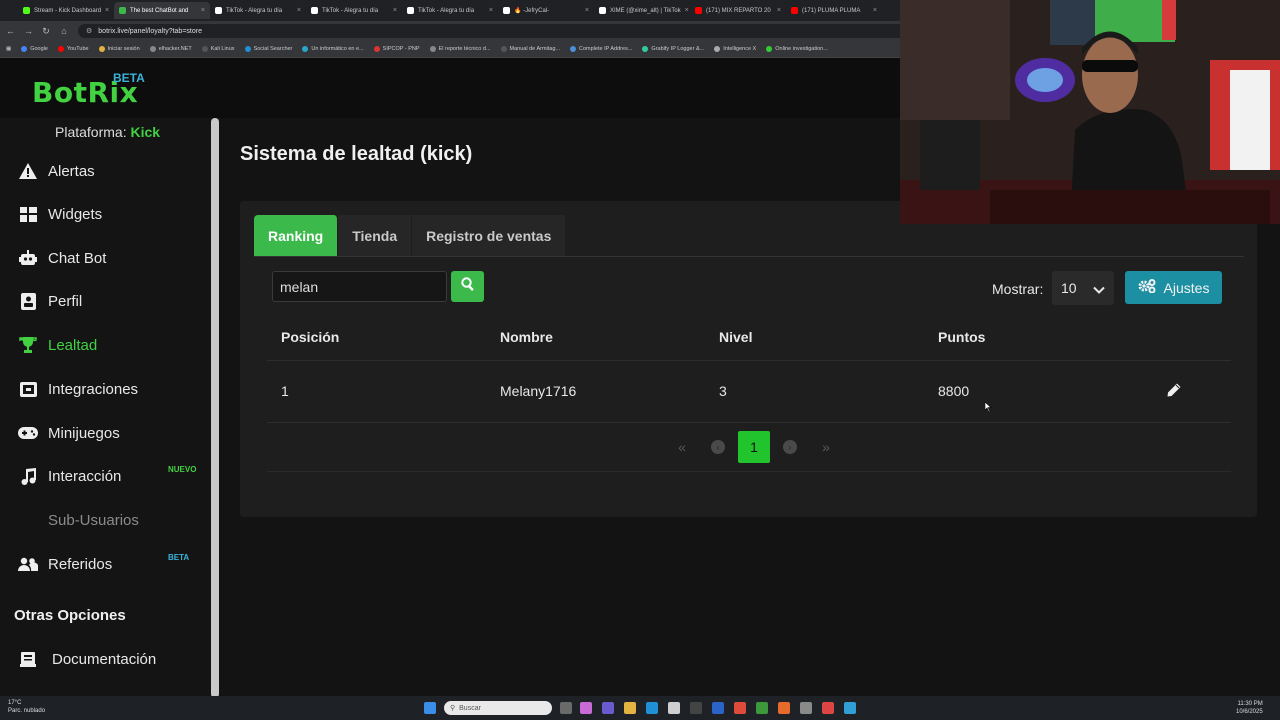 The width and height of the screenshot is (1280, 720). What do you see at coordinates (595, 337) in the screenshot?
I see `column-header-name: Nombre` at bounding box center [595, 337].